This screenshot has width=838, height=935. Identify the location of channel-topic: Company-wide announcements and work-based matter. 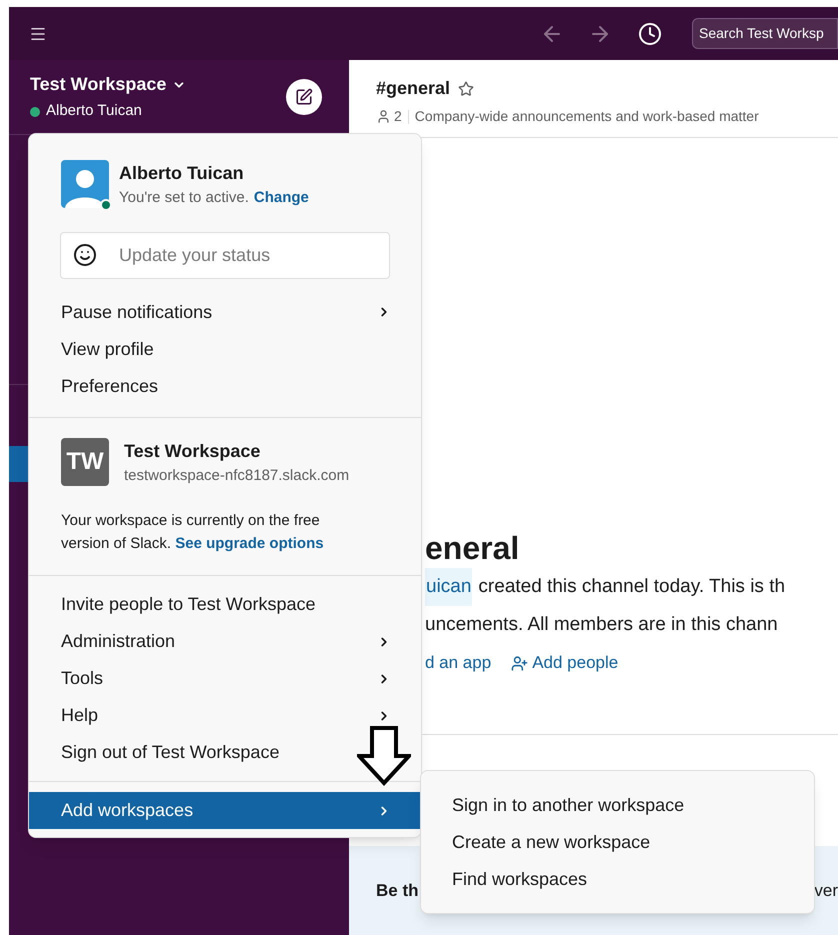
(586, 116).